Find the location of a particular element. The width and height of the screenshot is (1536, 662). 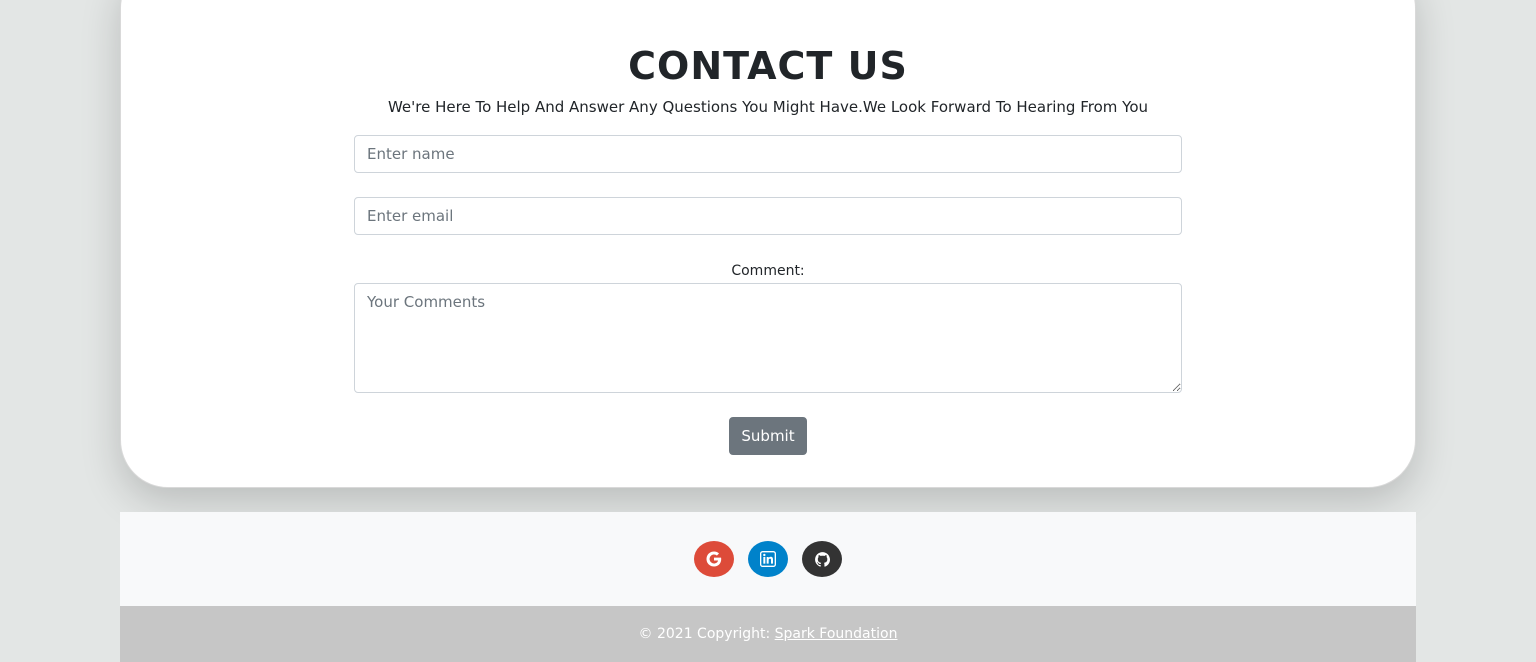

name-input is located at coordinates (768, 154).